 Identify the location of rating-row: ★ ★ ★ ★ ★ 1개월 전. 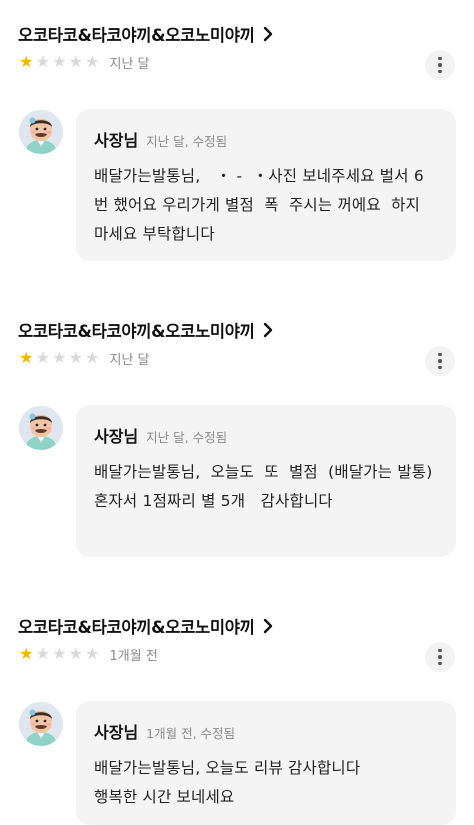
(88, 654).